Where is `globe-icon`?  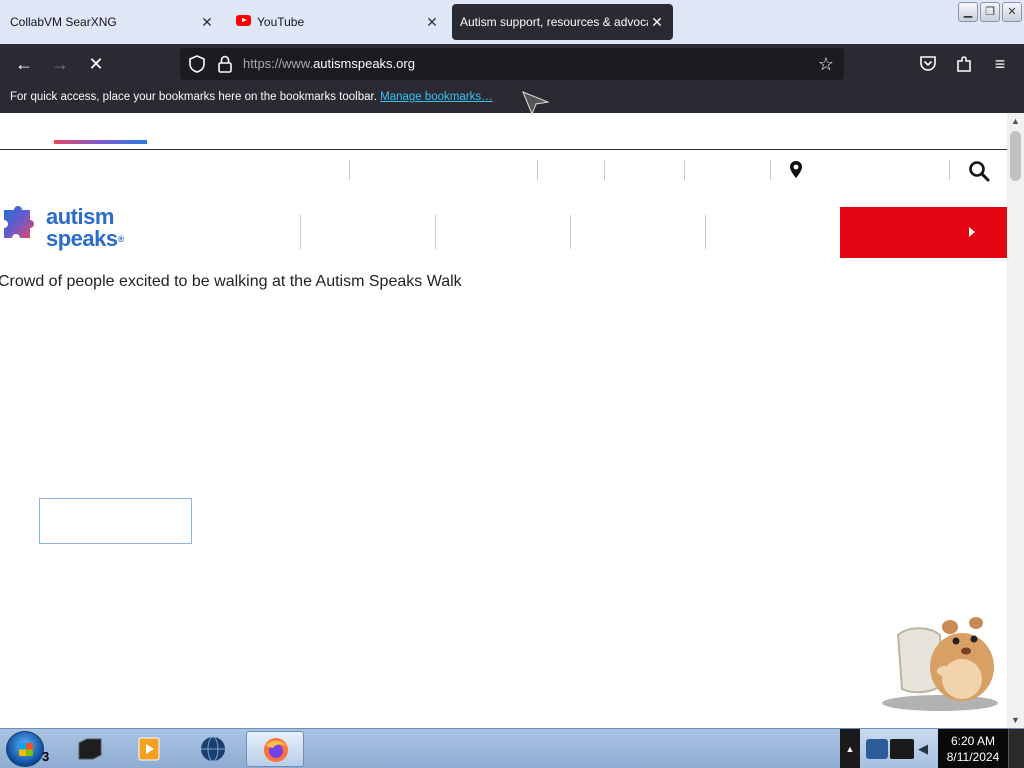
globe-icon is located at coordinates (213, 749).